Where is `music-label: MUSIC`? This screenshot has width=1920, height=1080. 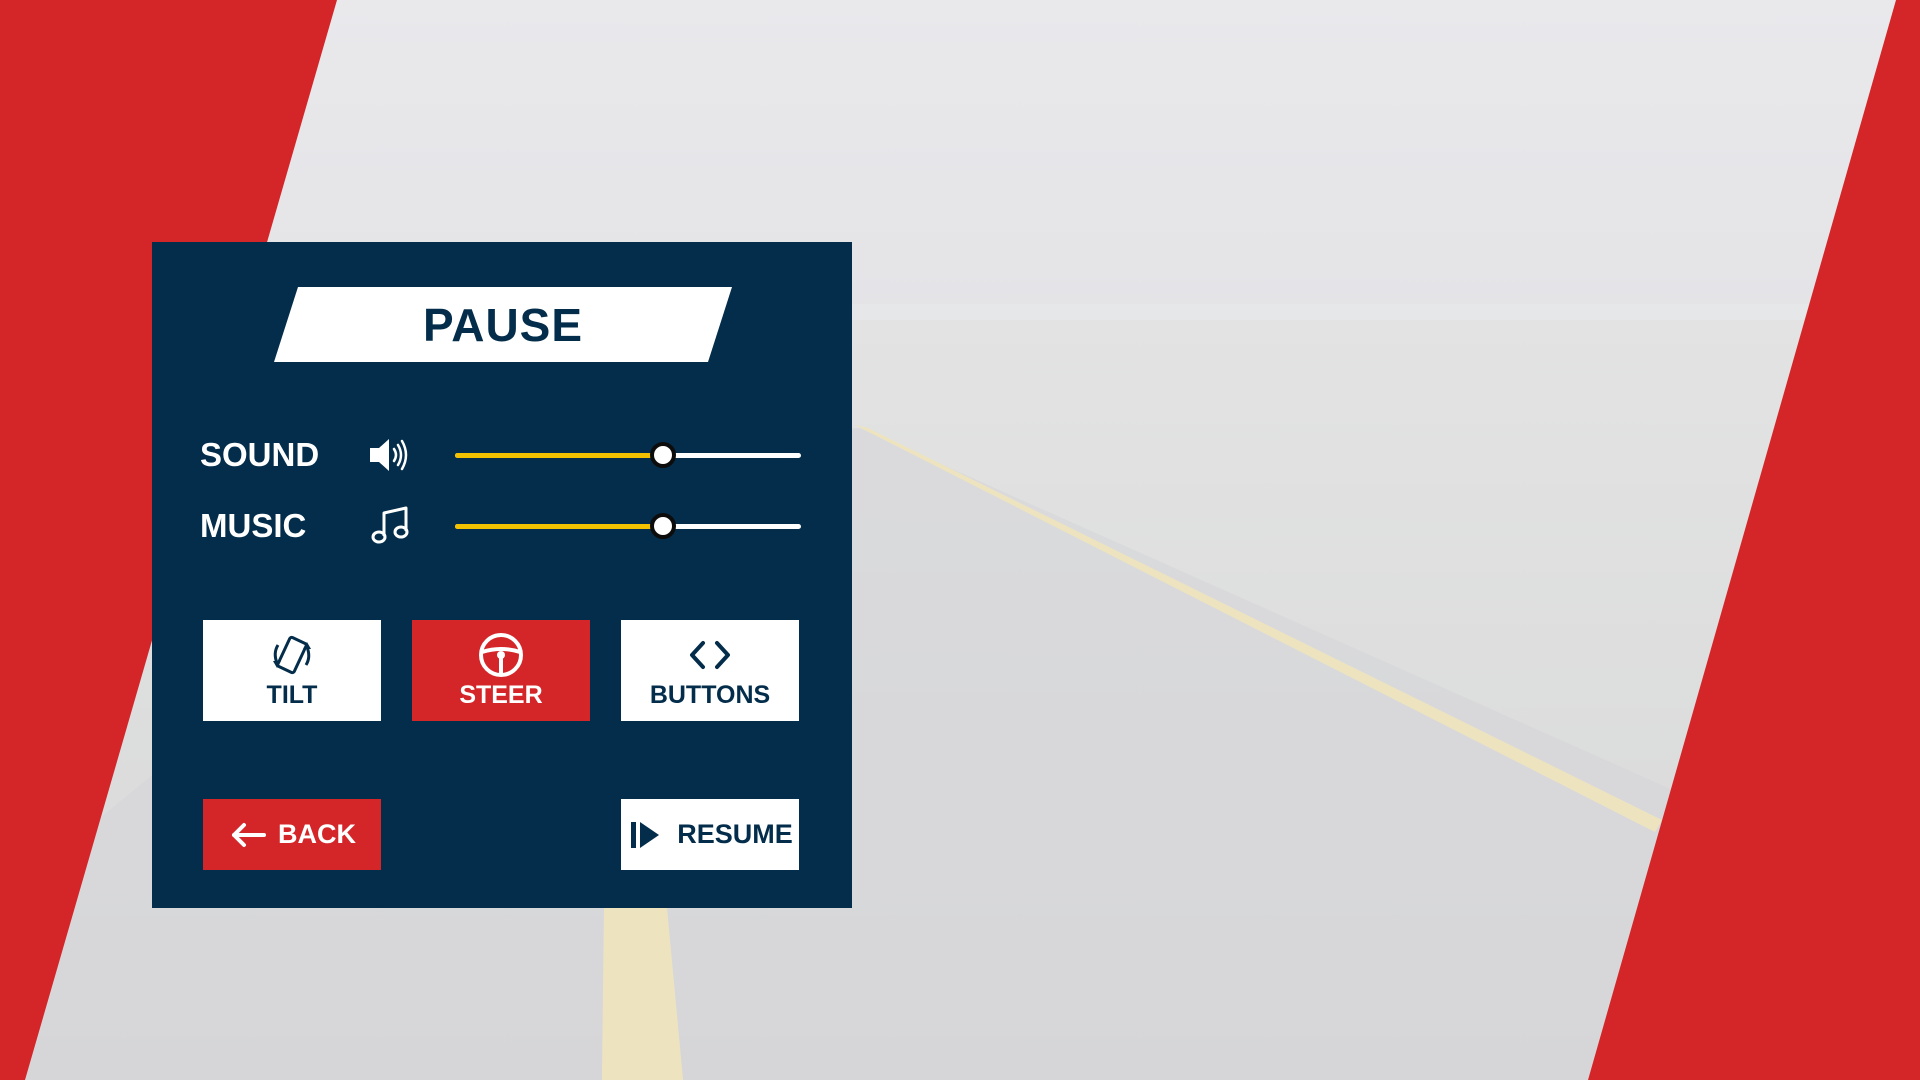
music-label: MUSIC is located at coordinates (253, 525).